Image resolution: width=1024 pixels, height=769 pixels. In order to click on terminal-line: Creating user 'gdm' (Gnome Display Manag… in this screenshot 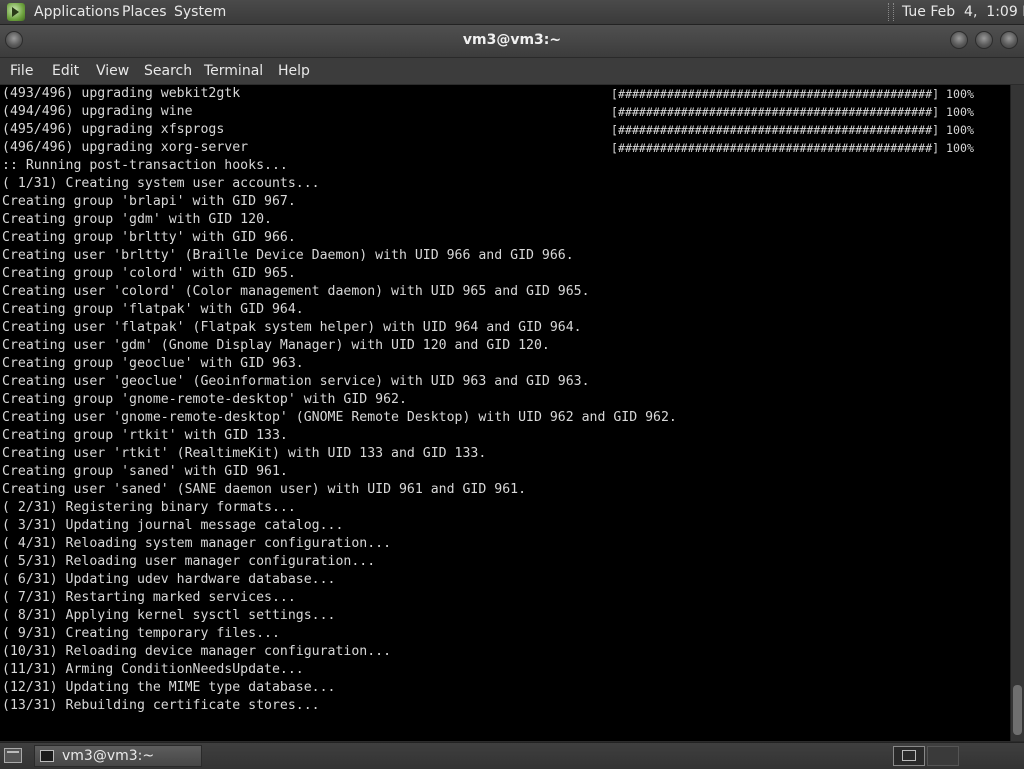, I will do `click(276, 345)`.